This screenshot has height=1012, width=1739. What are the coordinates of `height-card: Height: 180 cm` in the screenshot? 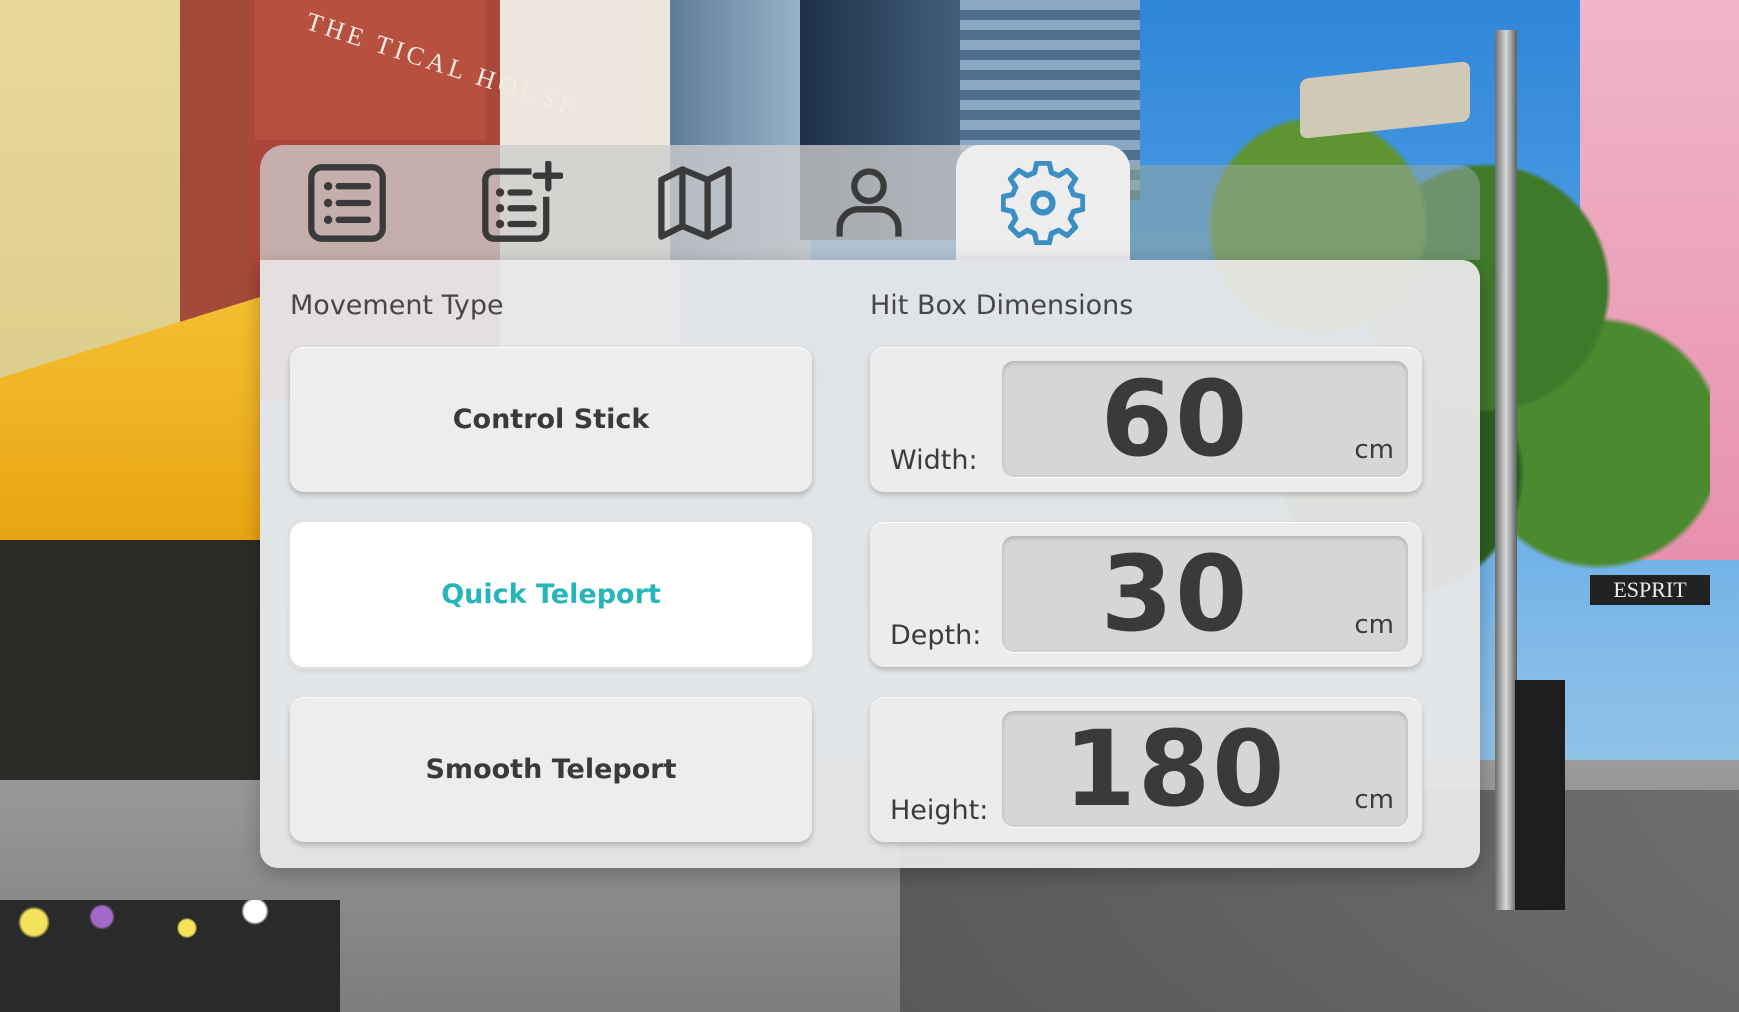 It's located at (1146, 769).